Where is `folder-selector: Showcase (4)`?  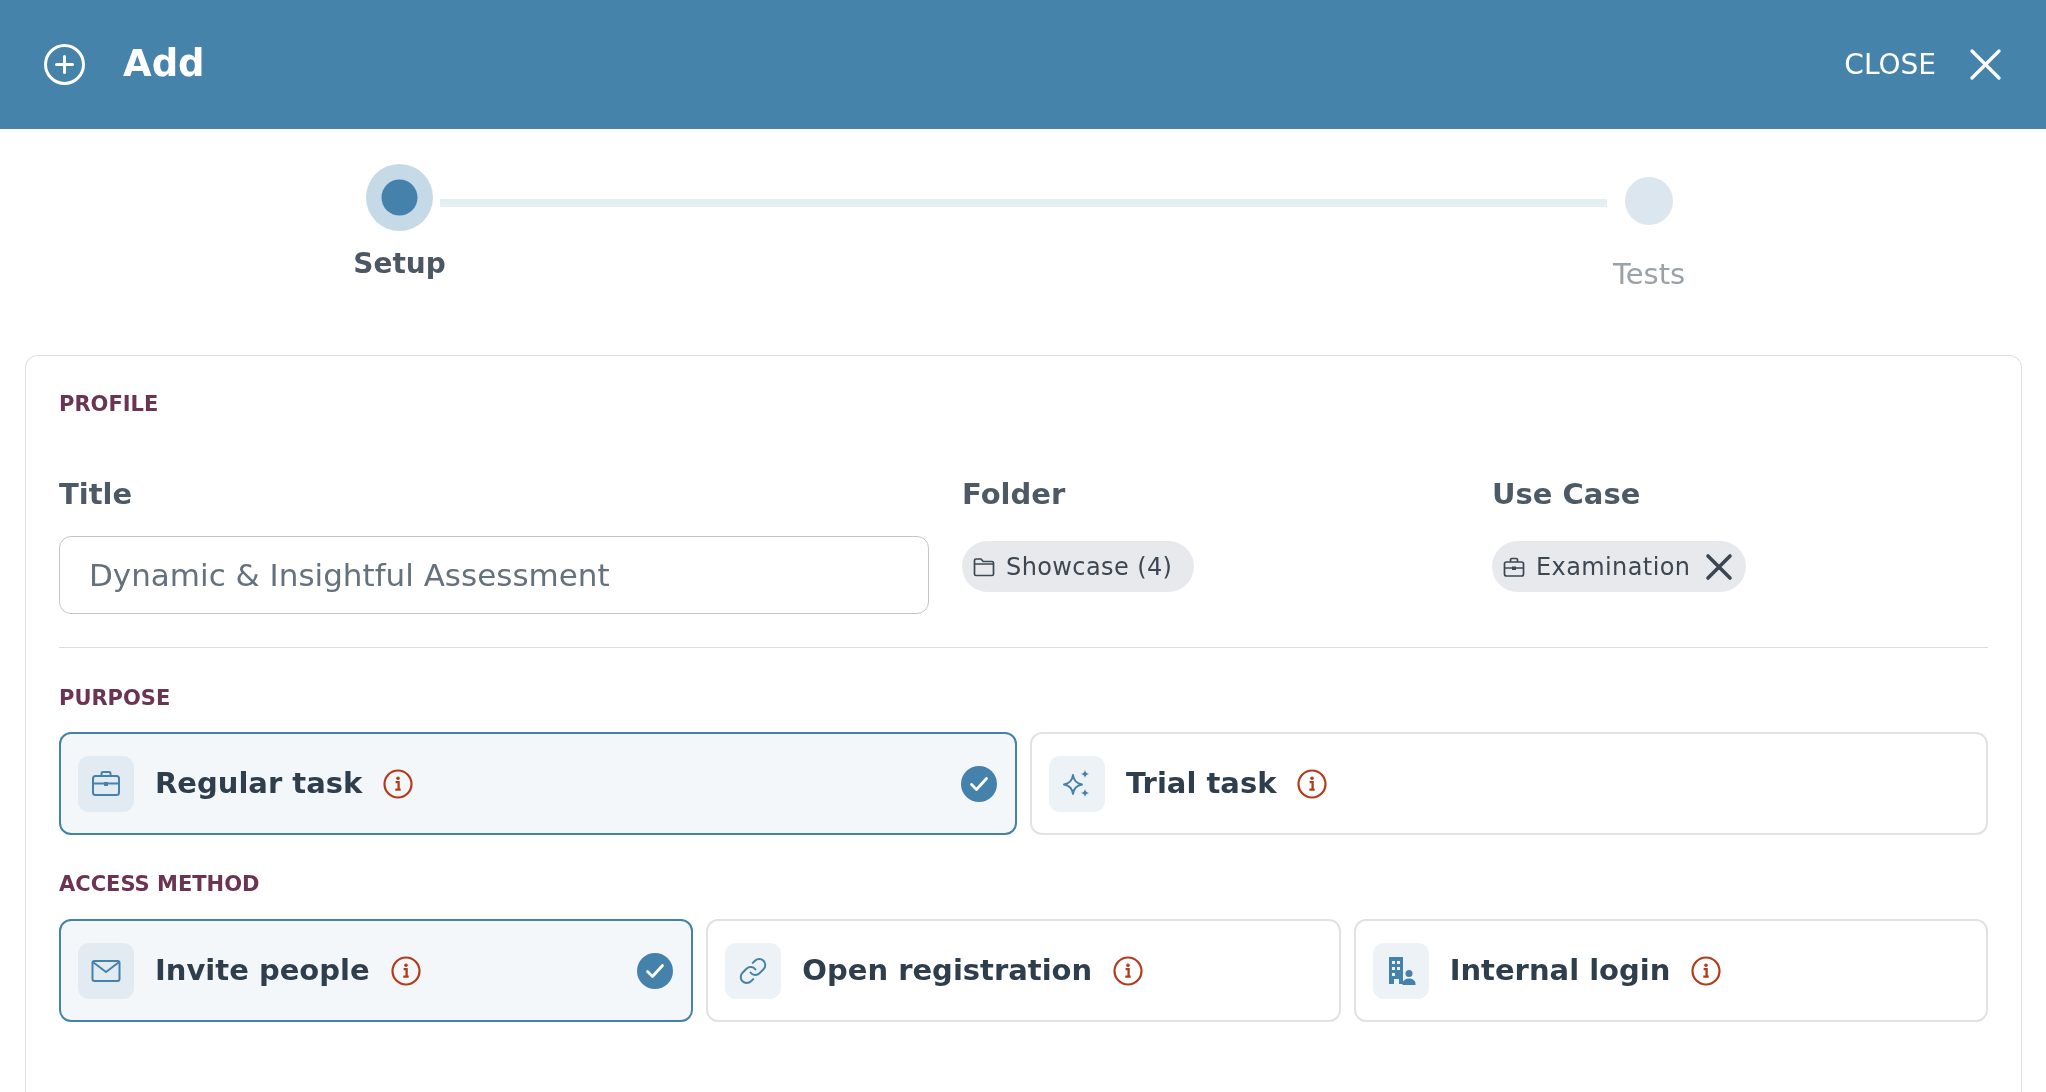
folder-selector: Showcase (4) is located at coordinates (1078, 566).